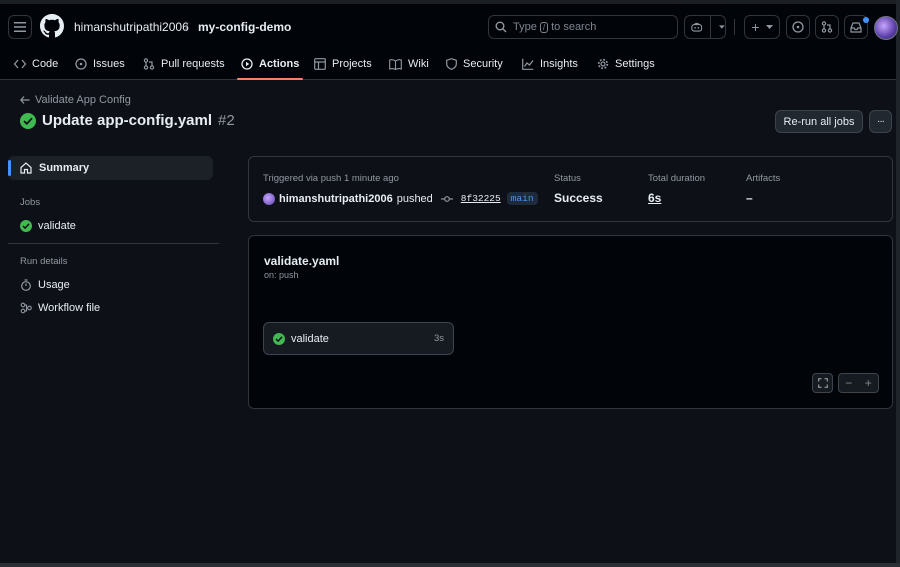  What do you see at coordinates (567, 178) in the screenshot?
I see `status-label: Status` at bounding box center [567, 178].